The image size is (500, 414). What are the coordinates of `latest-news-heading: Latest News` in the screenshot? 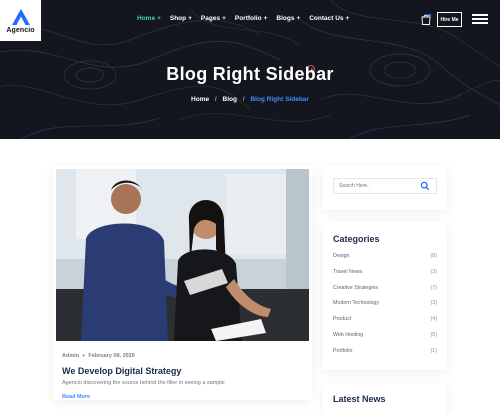 It's located at (359, 399).